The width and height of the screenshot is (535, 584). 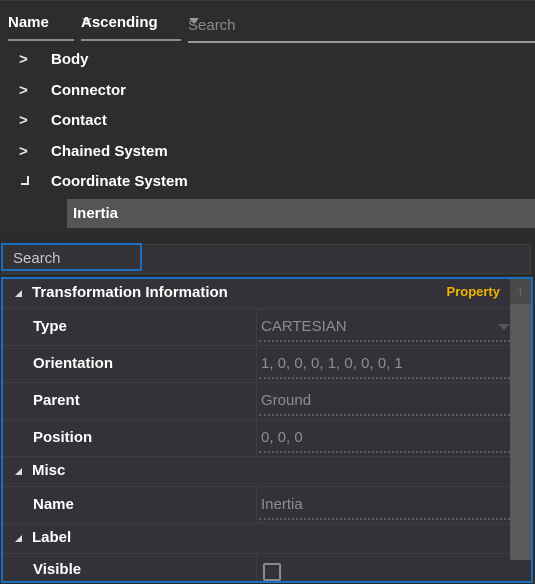 I want to click on property-name: Parent, so click(x=56, y=400).